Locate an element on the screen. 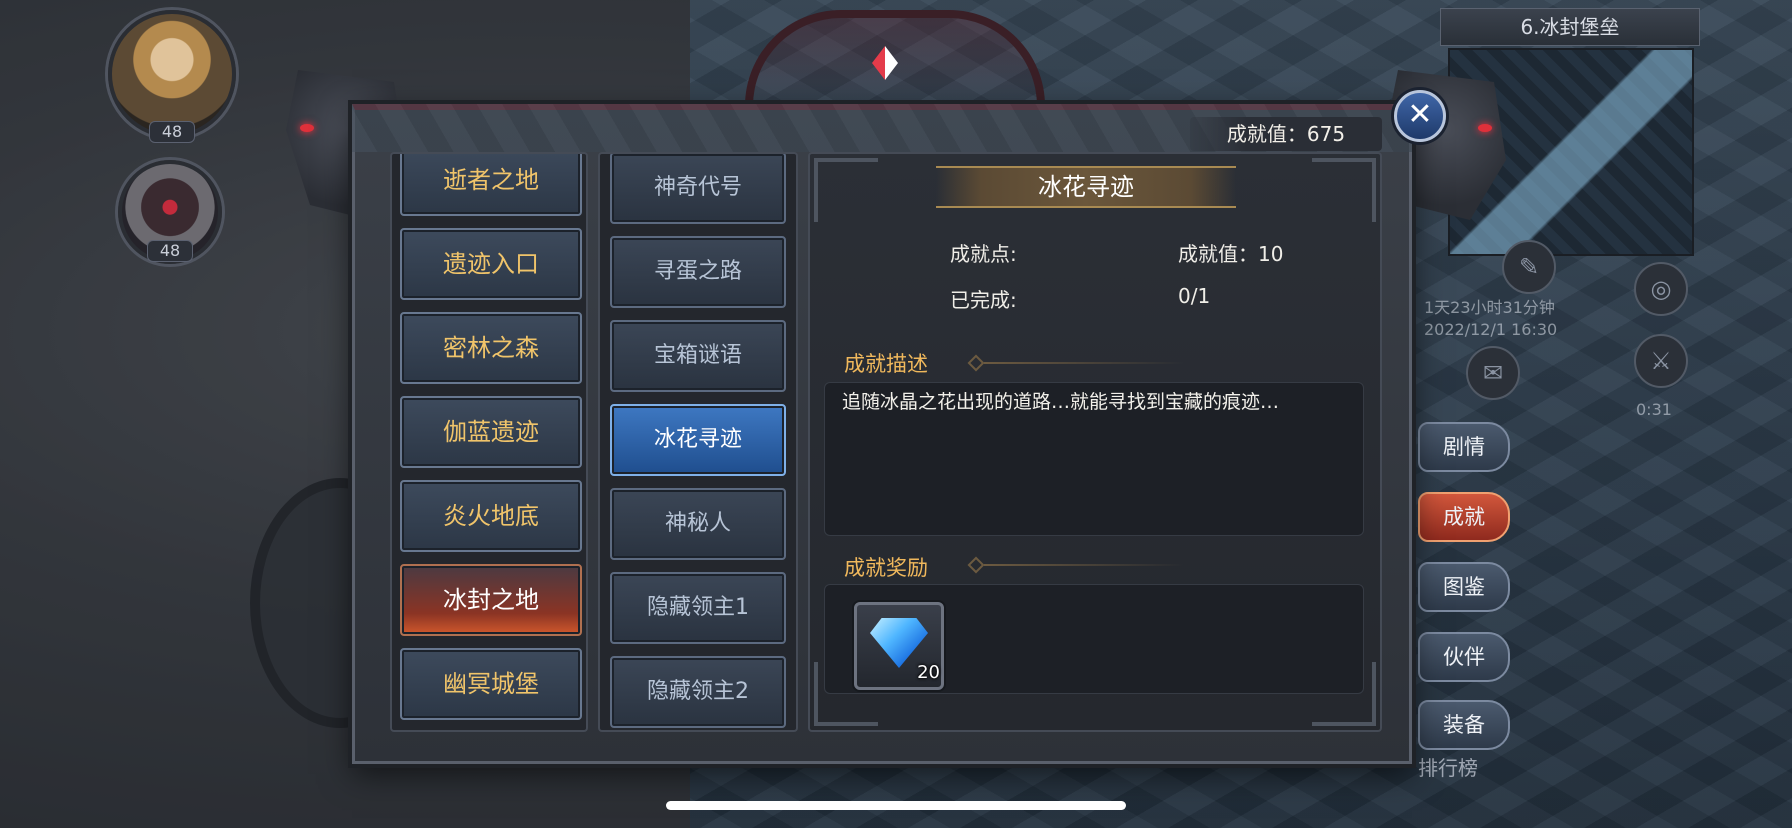  points-value: 成就值：10 is located at coordinates (1231, 254).